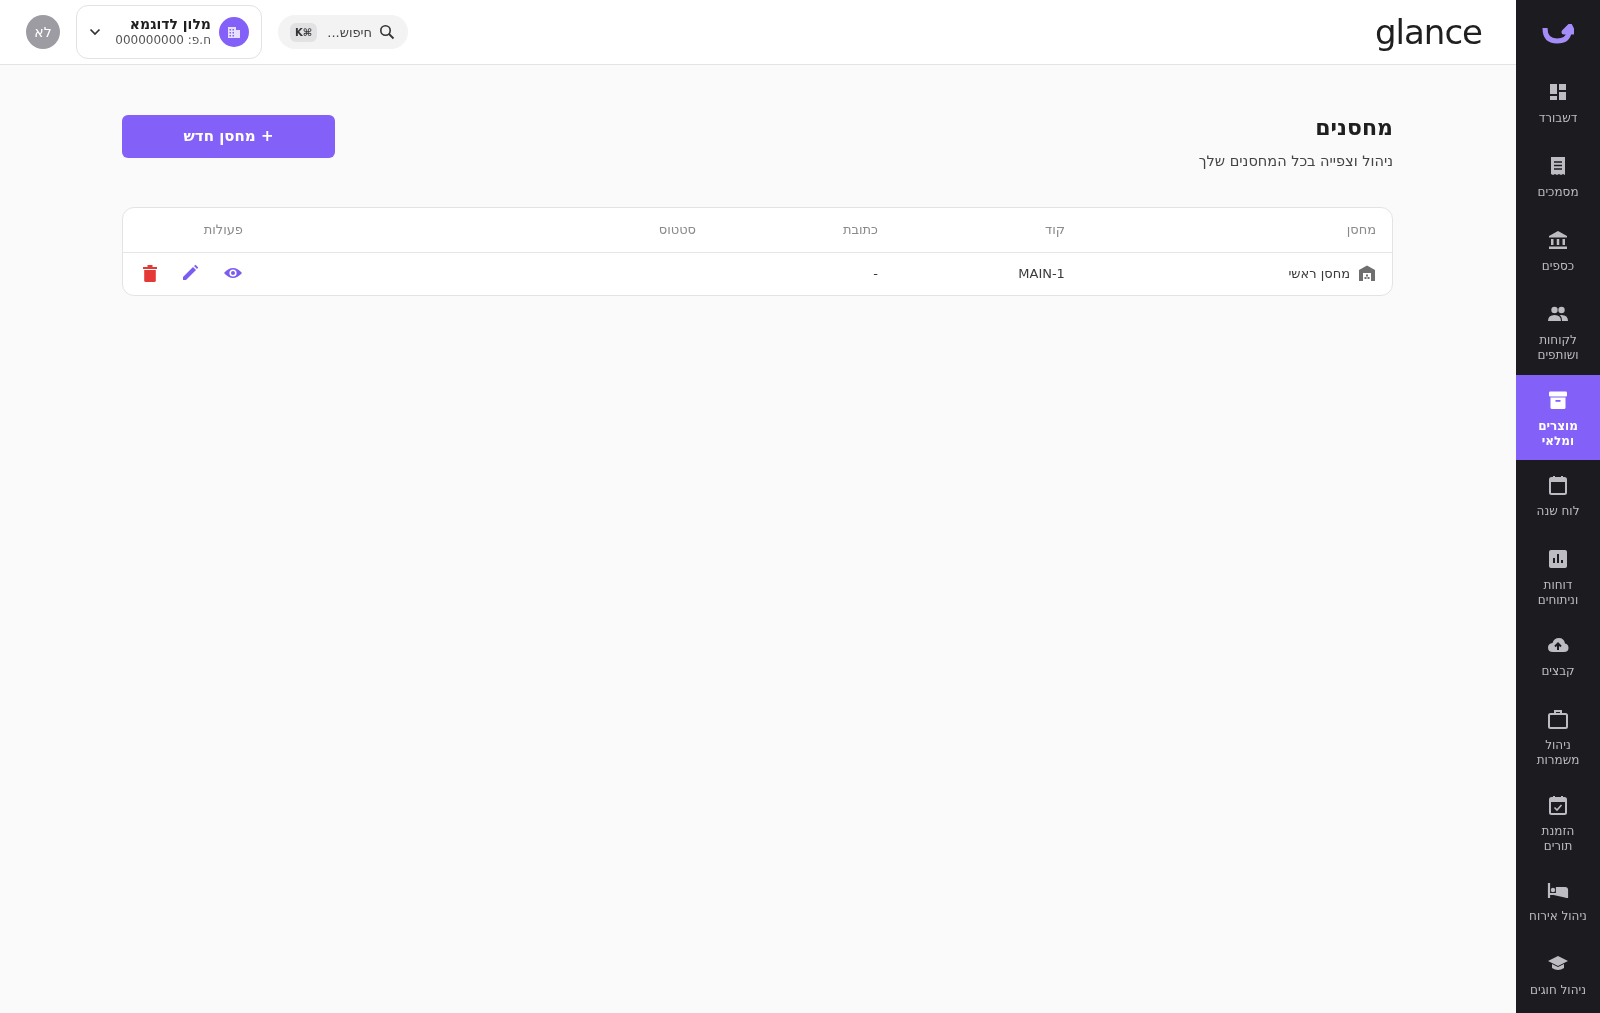 Image resolution: width=1600 pixels, height=1013 pixels. I want to click on sidebar-item: דשבורד, so click(1558, 104).